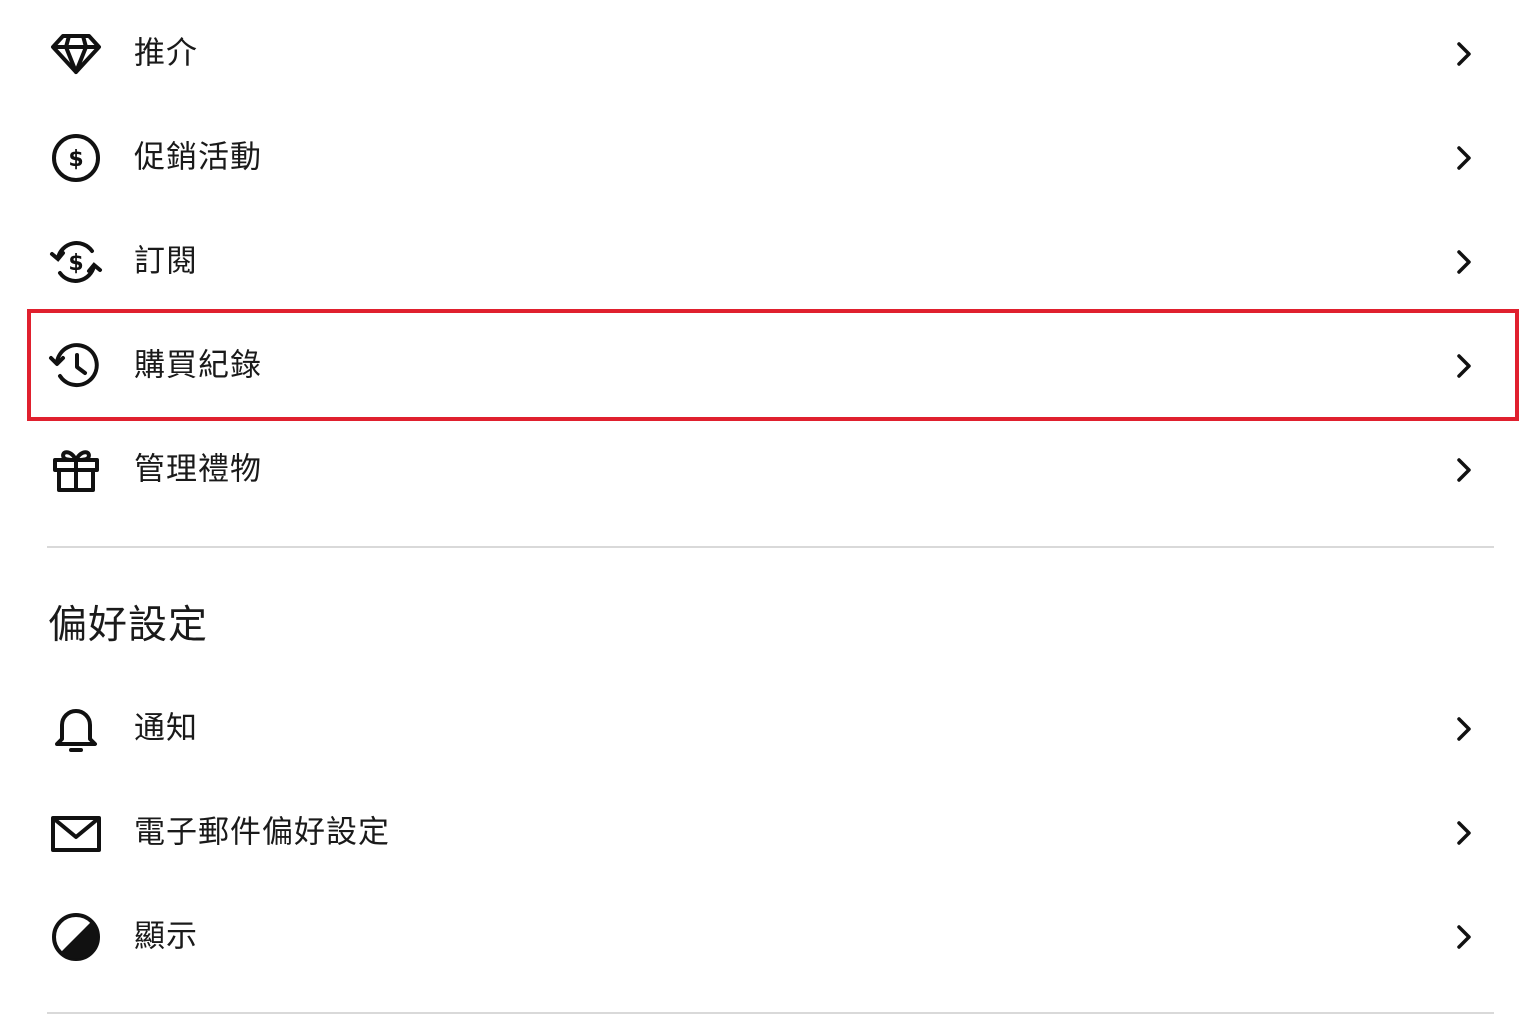 The image size is (1536, 1024). Describe the element at coordinates (768, 158) in the screenshot. I see `menu-item-promotions: $ 促銷活動` at that location.